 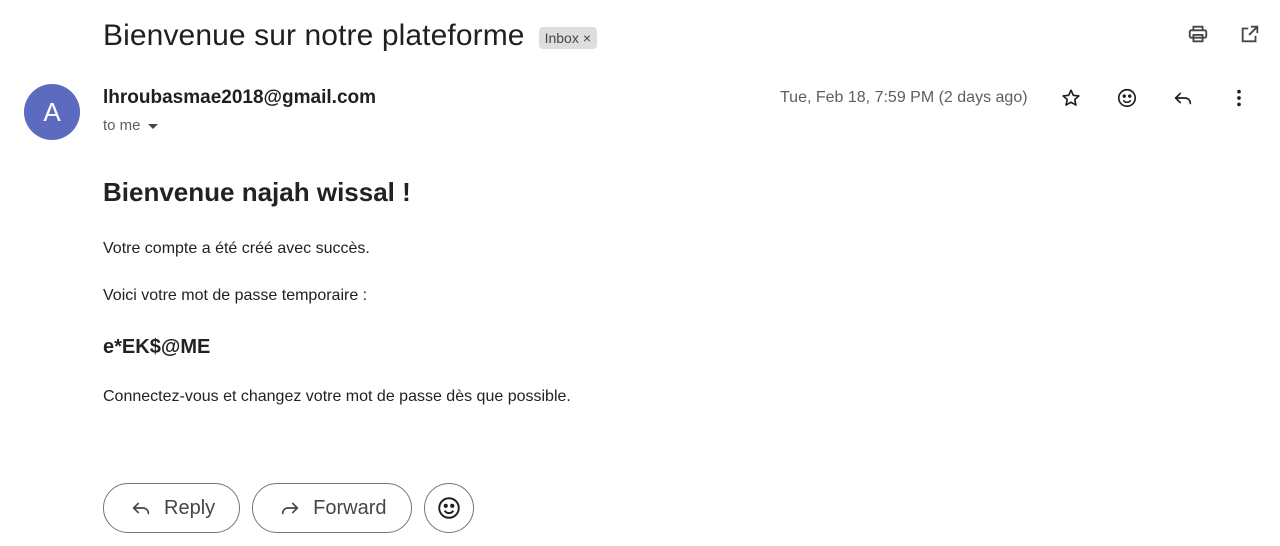 What do you see at coordinates (257, 192) in the screenshot?
I see `body-heading: Bienvenue najah wissal !` at bounding box center [257, 192].